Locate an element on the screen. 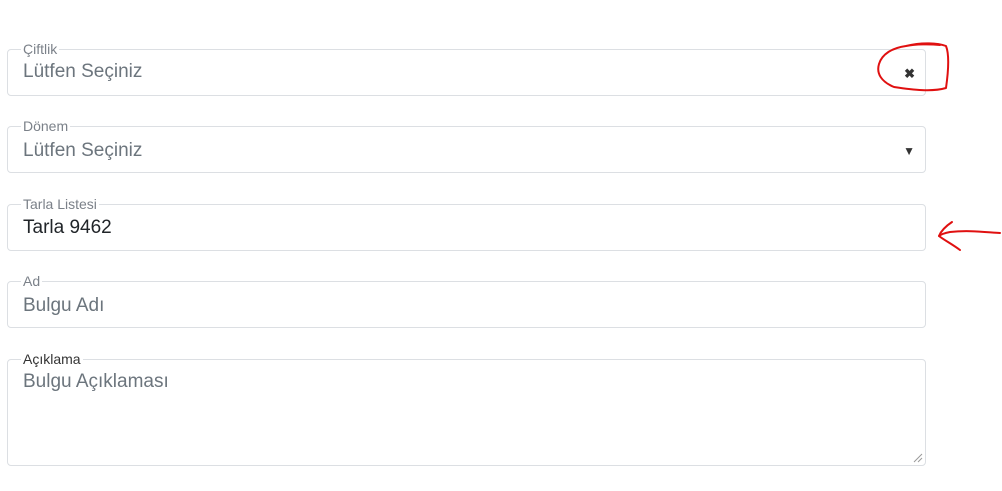 The width and height of the screenshot is (1002, 491). donem-label: Dönem is located at coordinates (46, 126).